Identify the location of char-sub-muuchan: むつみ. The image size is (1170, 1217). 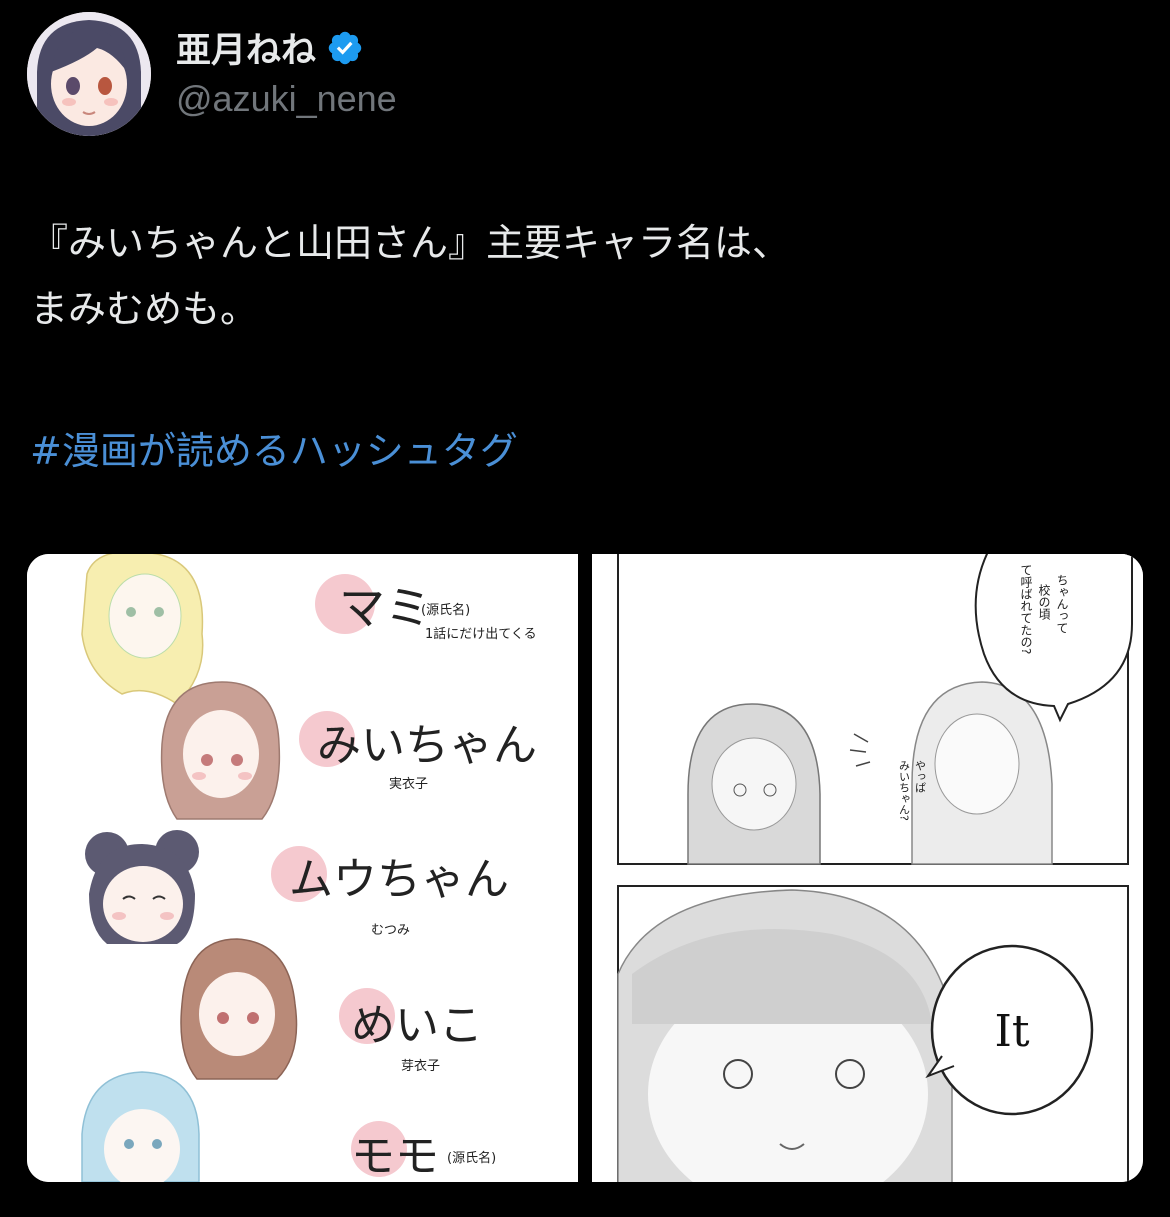
(390, 930).